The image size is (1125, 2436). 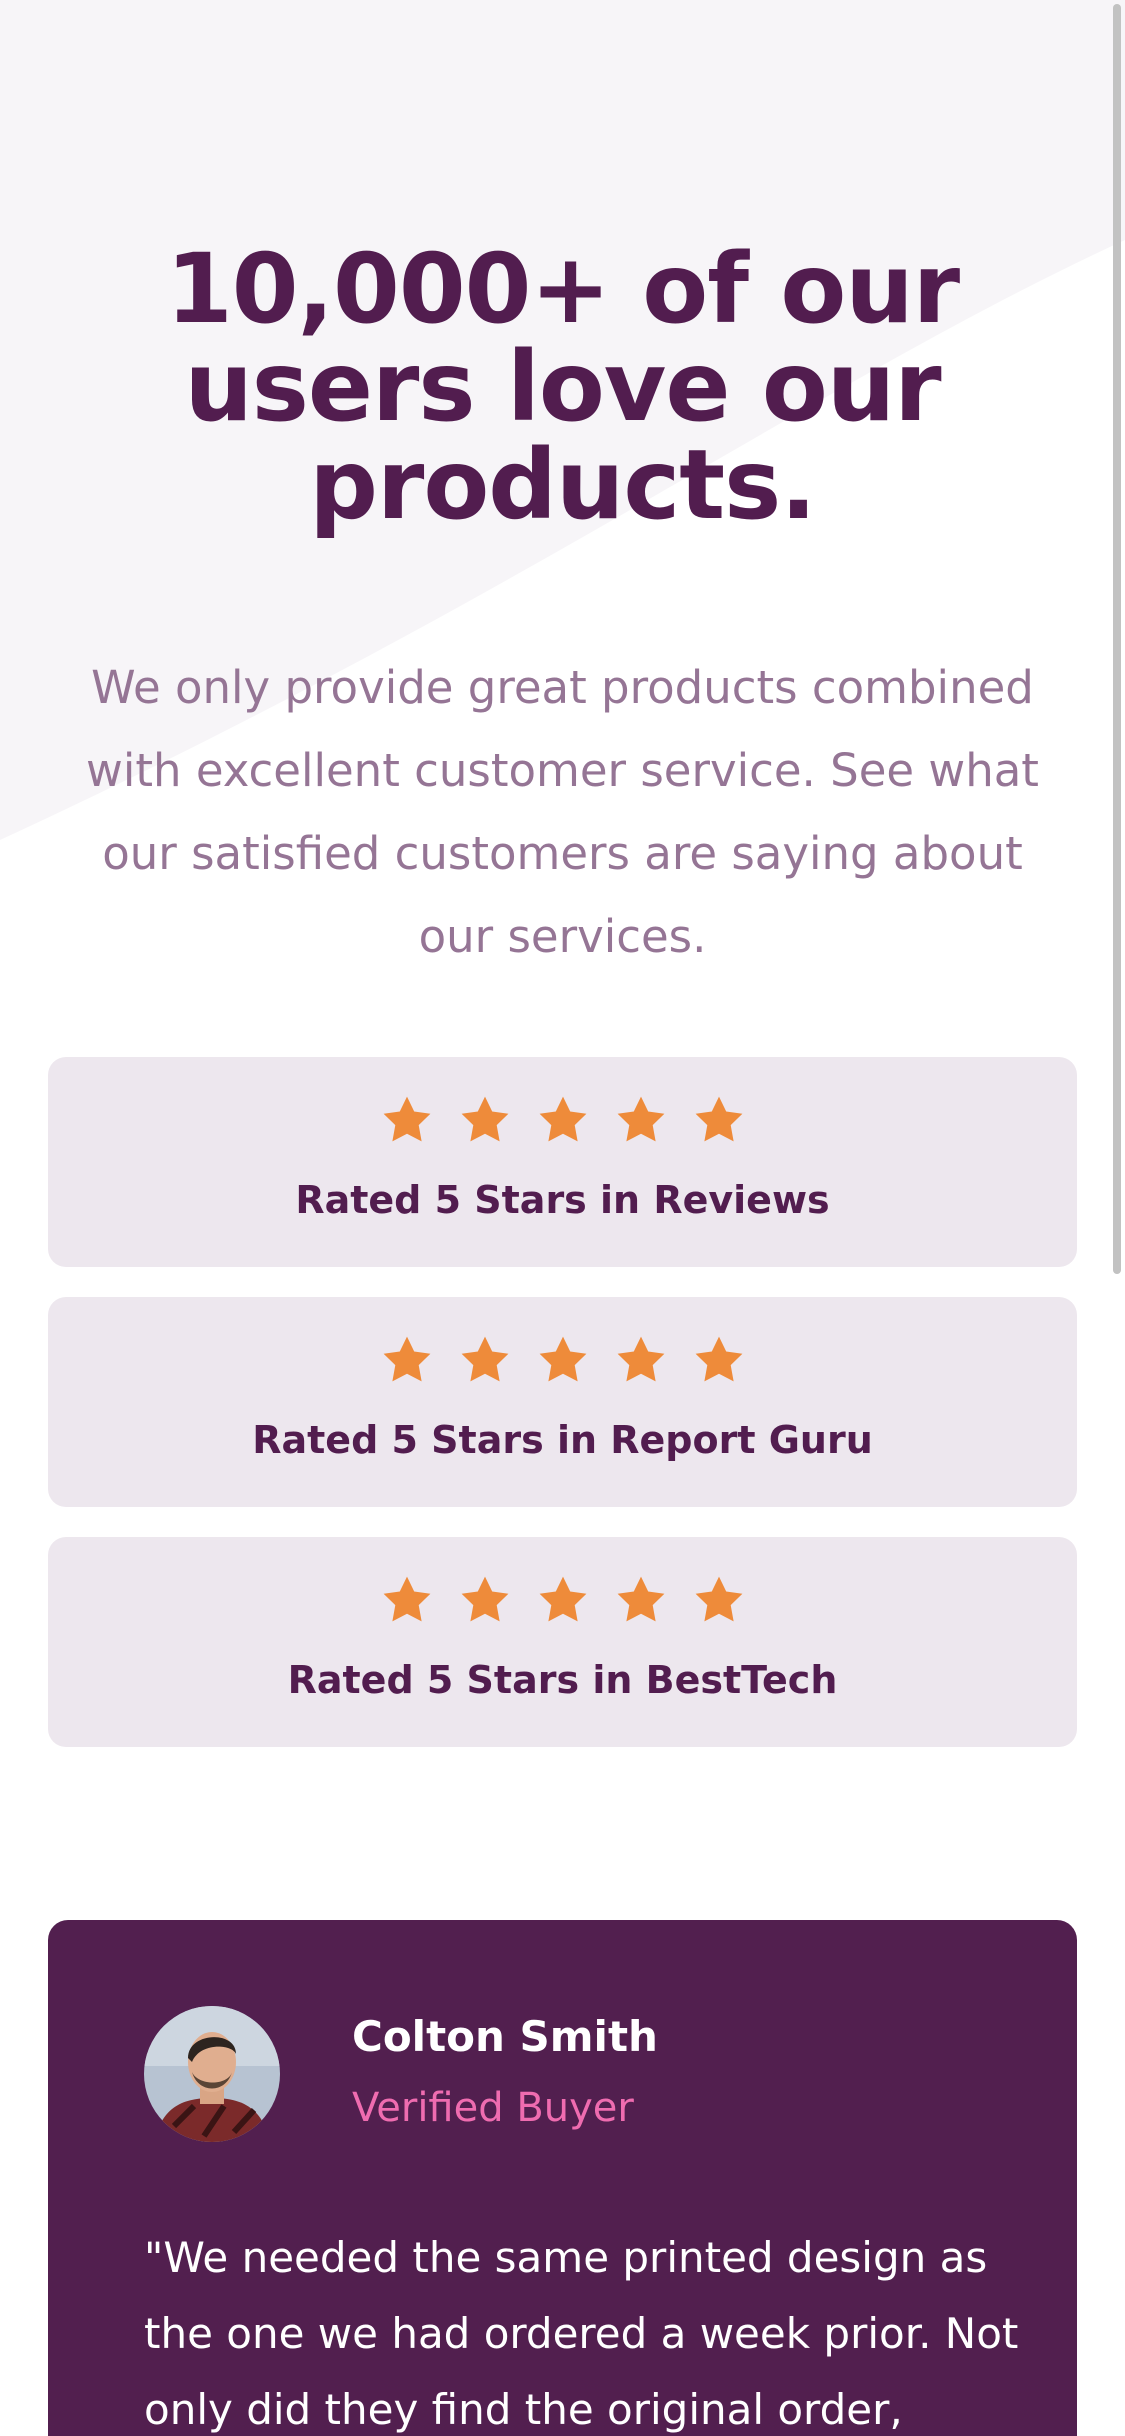 What do you see at coordinates (562, 1680) in the screenshot?
I see `rating-label: Rated 5 Stars in BestTech` at bounding box center [562, 1680].